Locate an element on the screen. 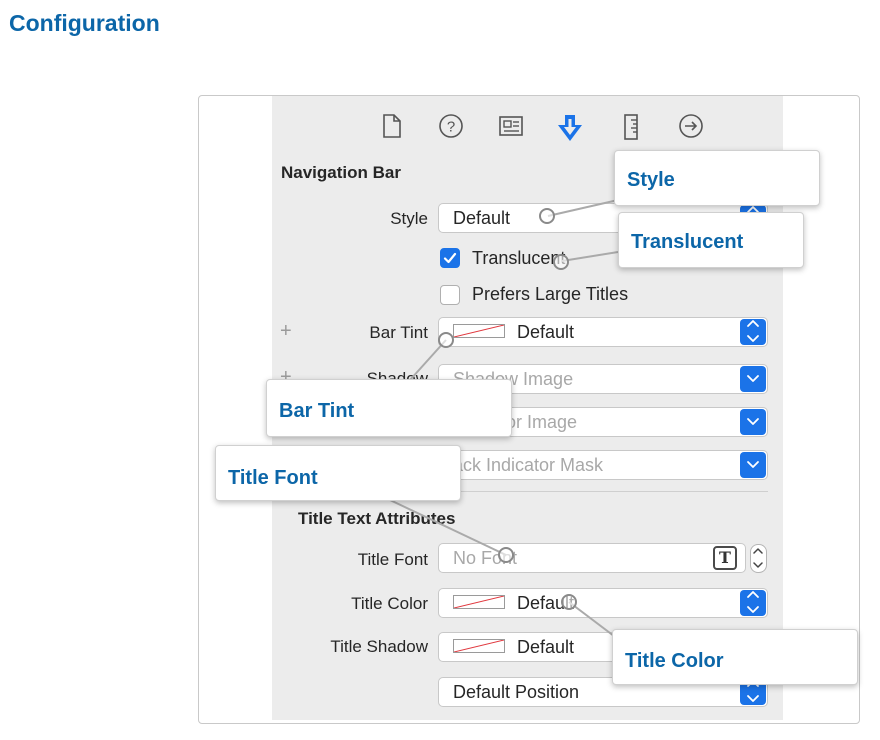 The width and height of the screenshot is (880, 740). title-shadow-value: Default is located at coordinates (546, 647).